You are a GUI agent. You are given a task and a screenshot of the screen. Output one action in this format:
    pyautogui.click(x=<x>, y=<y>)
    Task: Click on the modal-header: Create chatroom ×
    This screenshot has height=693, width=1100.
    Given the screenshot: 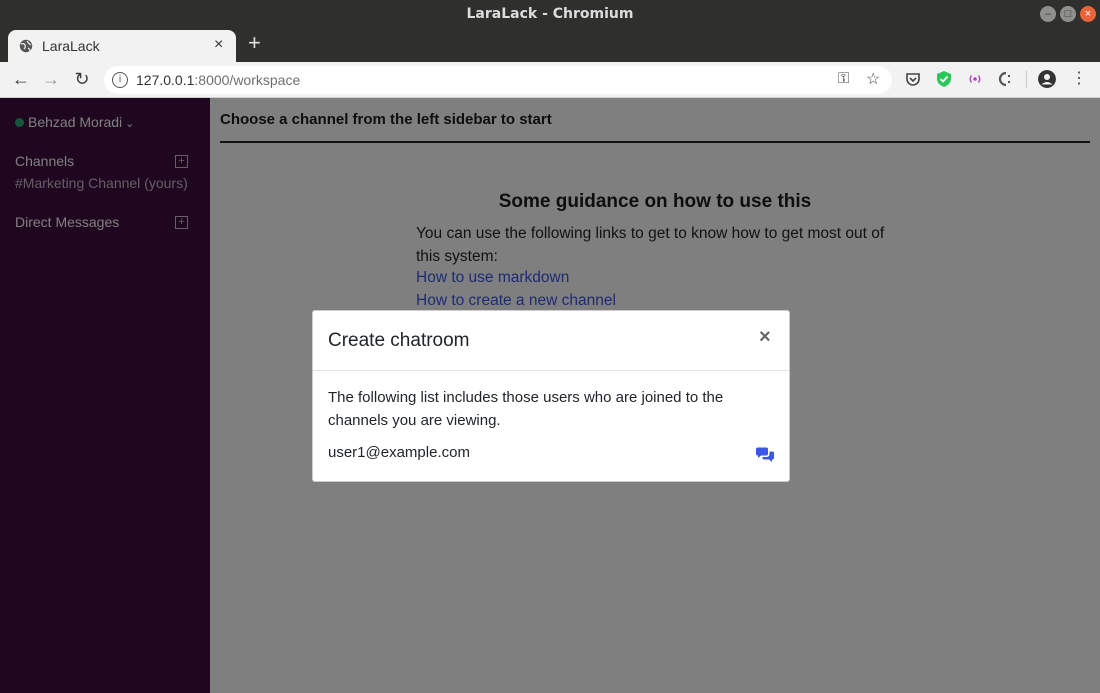 What is the action you would take?
    pyautogui.click(x=551, y=341)
    